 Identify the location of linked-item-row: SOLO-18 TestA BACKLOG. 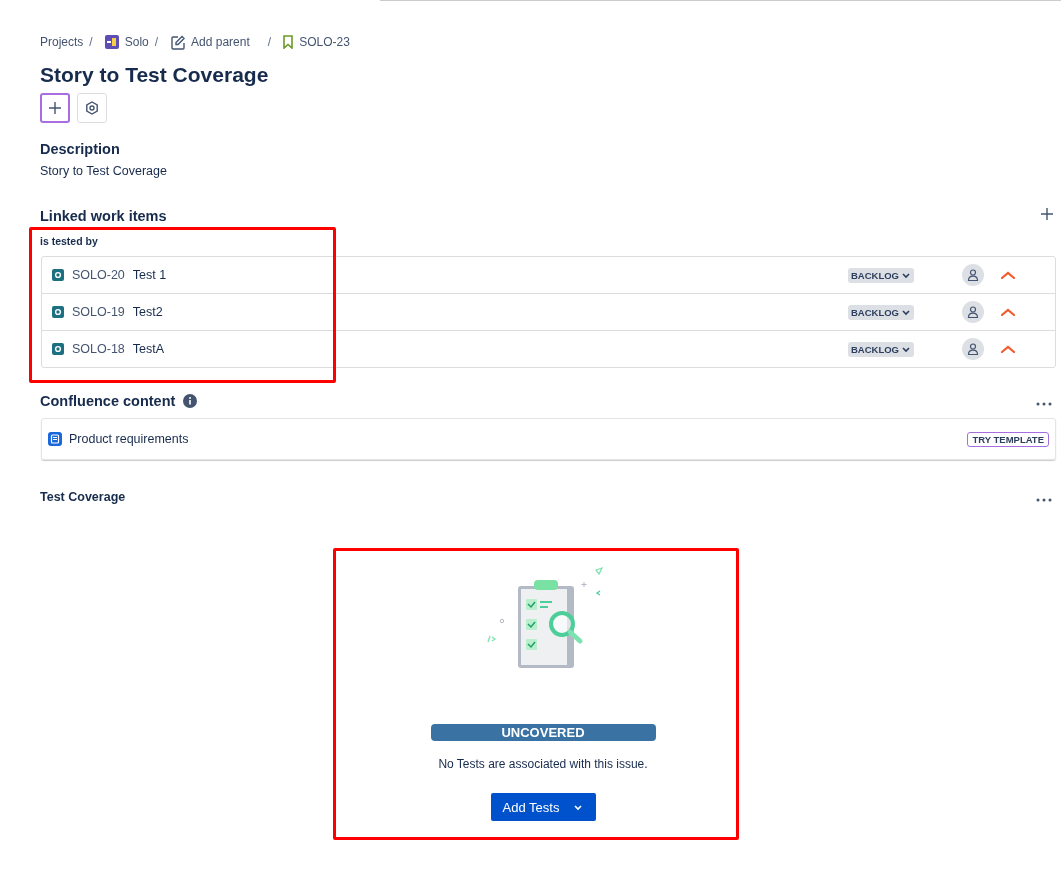
(548, 348).